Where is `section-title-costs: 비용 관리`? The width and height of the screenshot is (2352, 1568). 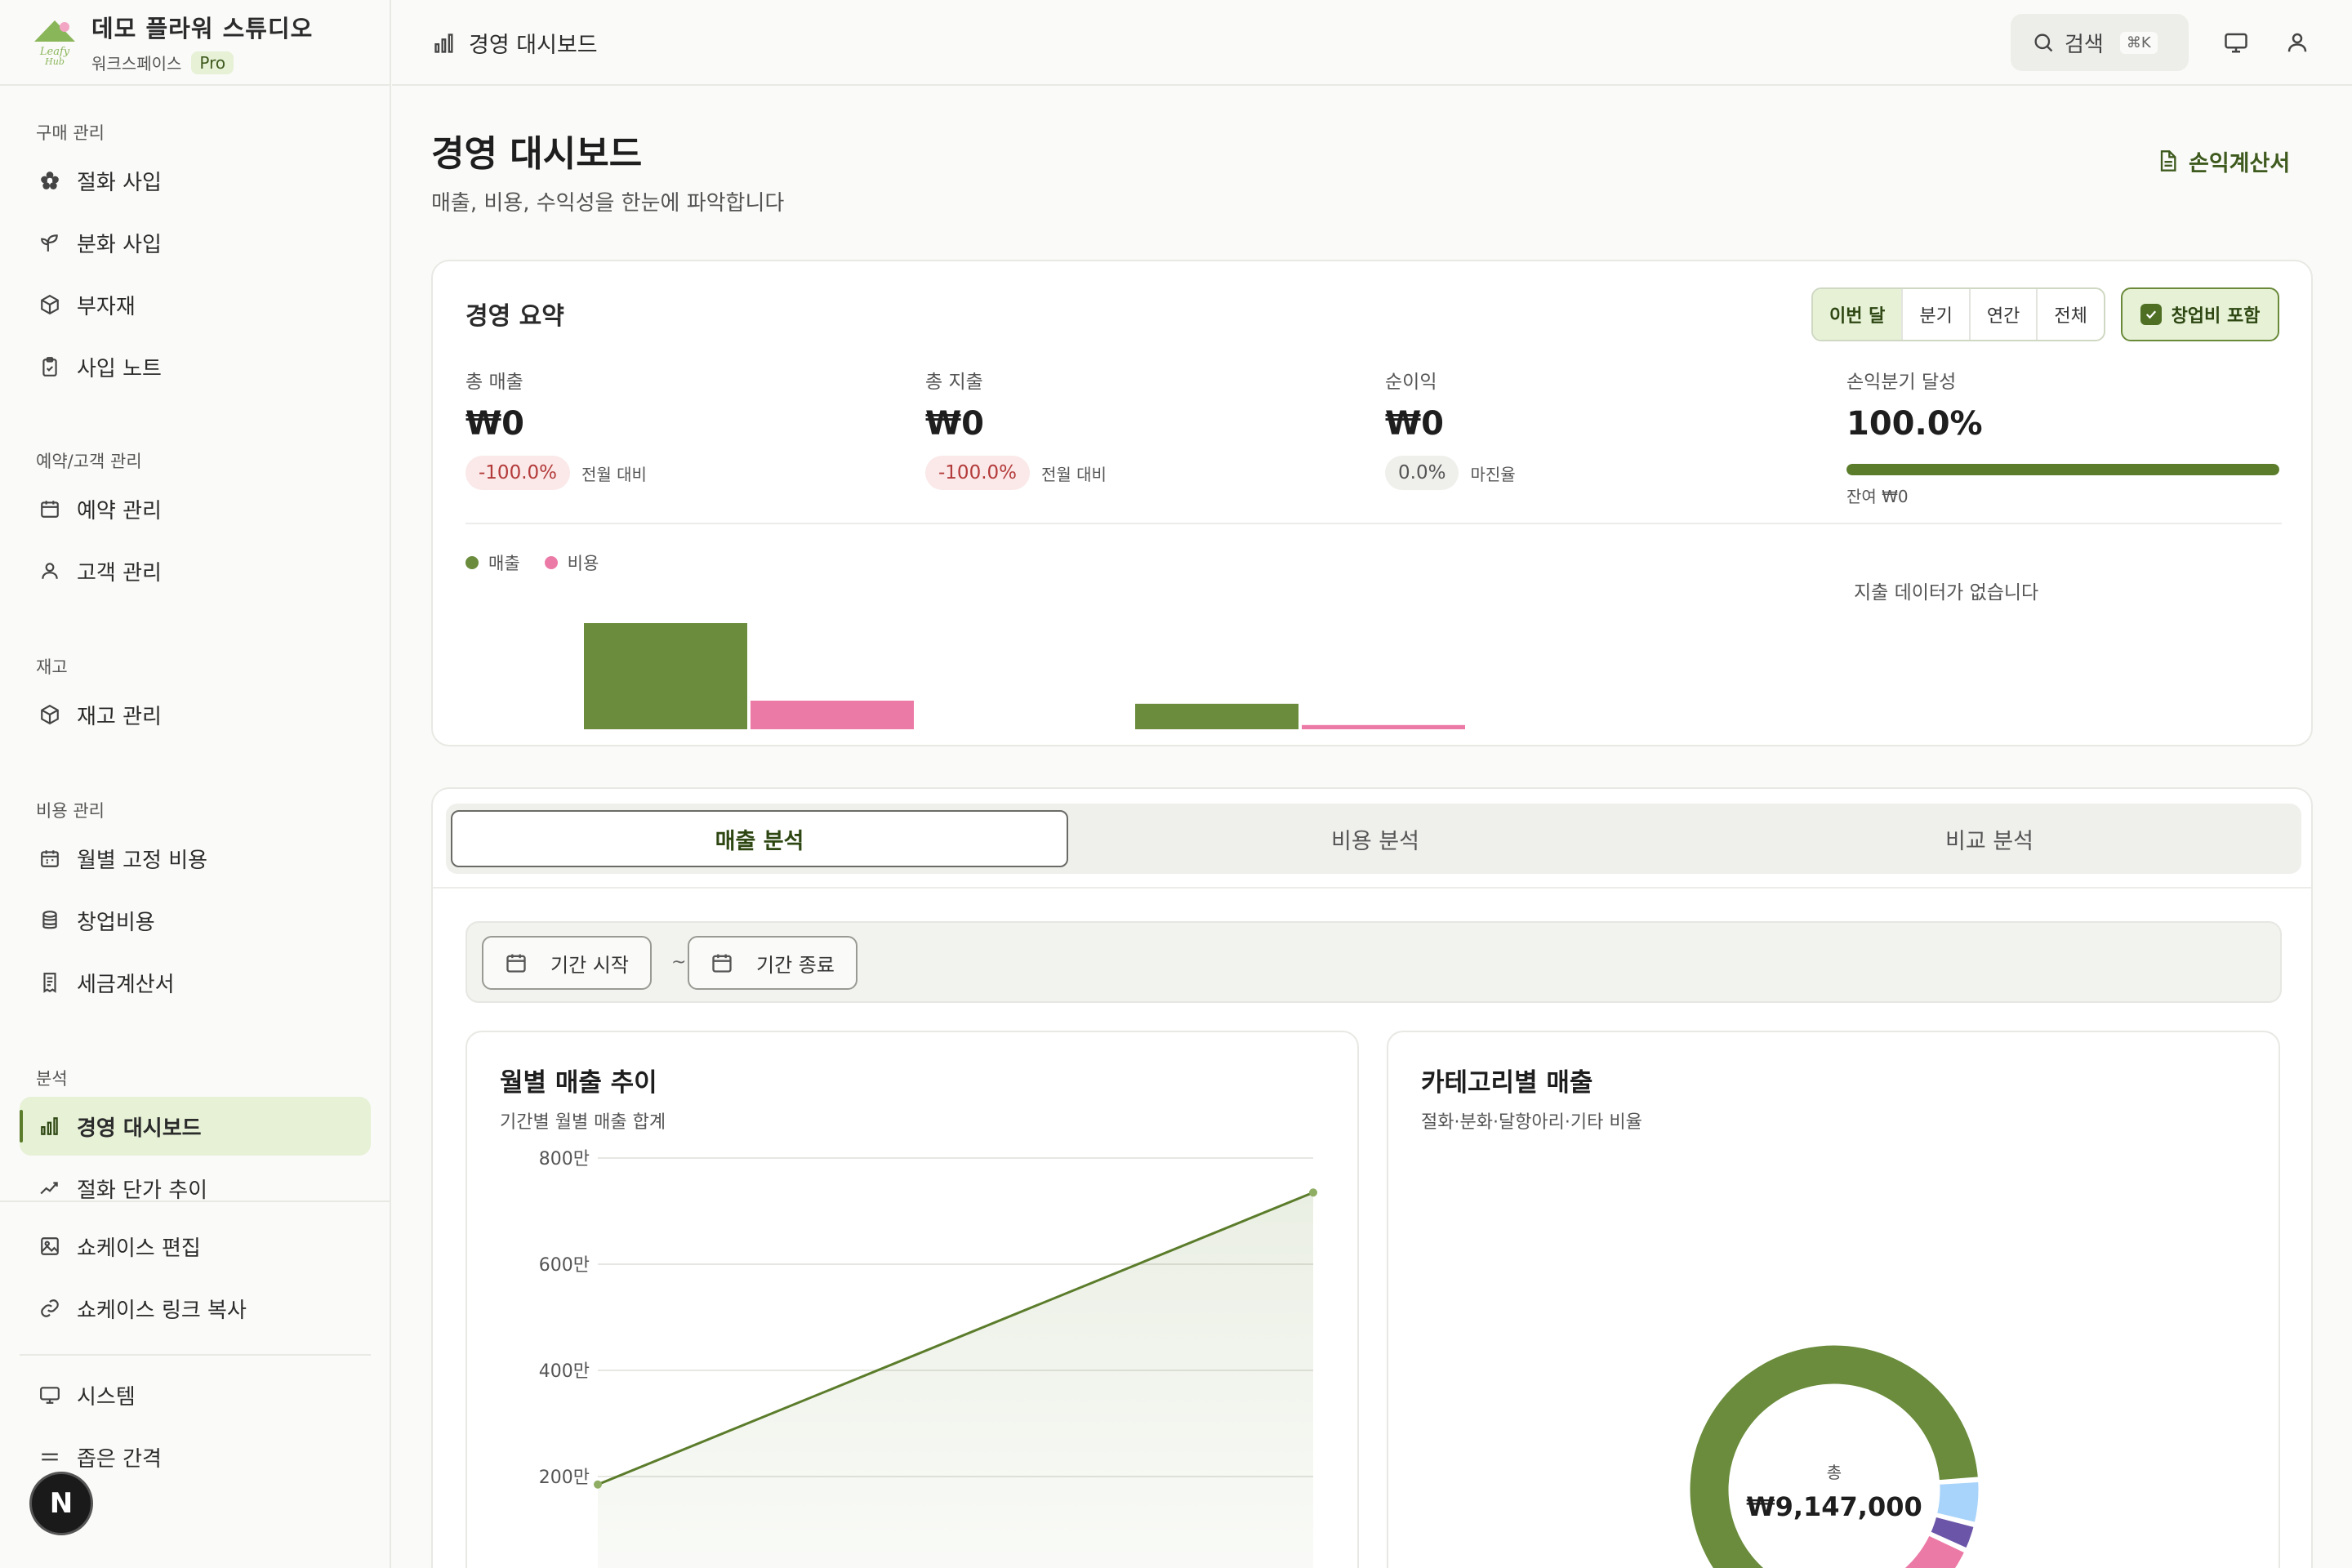 section-title-costs: 비용 관리 is located at coordinates (70, 811).